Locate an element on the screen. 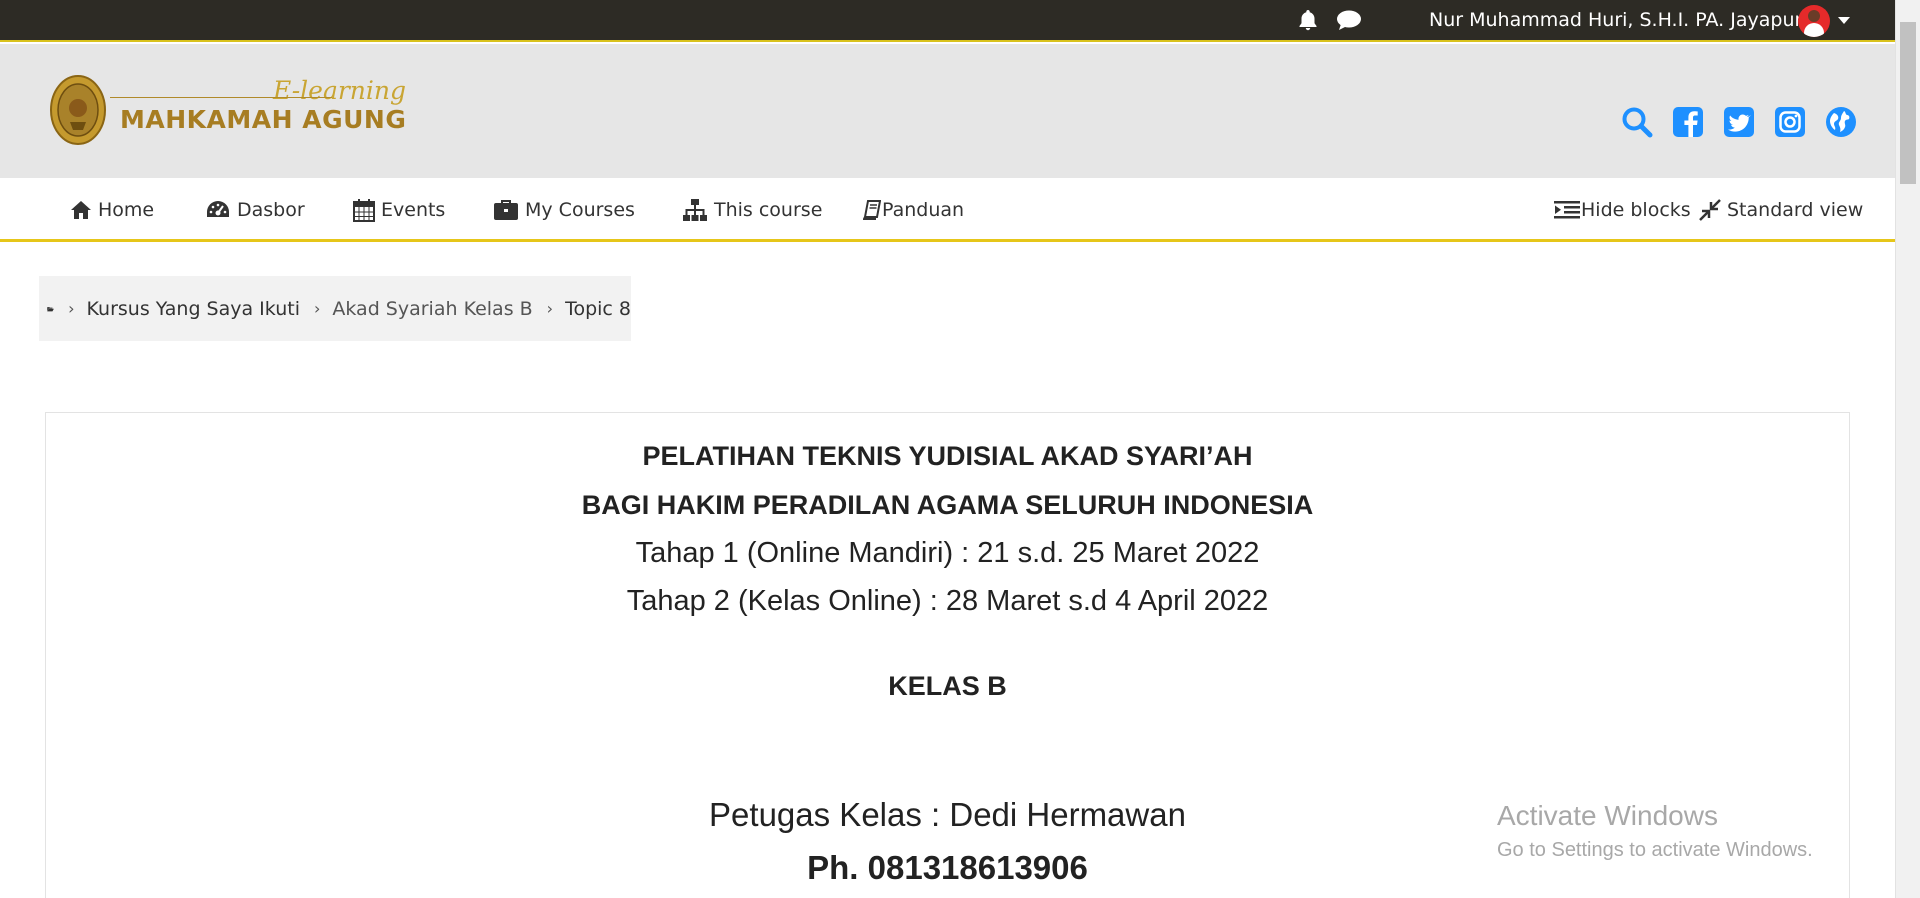  twitter-icon is located at coordinates (1739, 122).